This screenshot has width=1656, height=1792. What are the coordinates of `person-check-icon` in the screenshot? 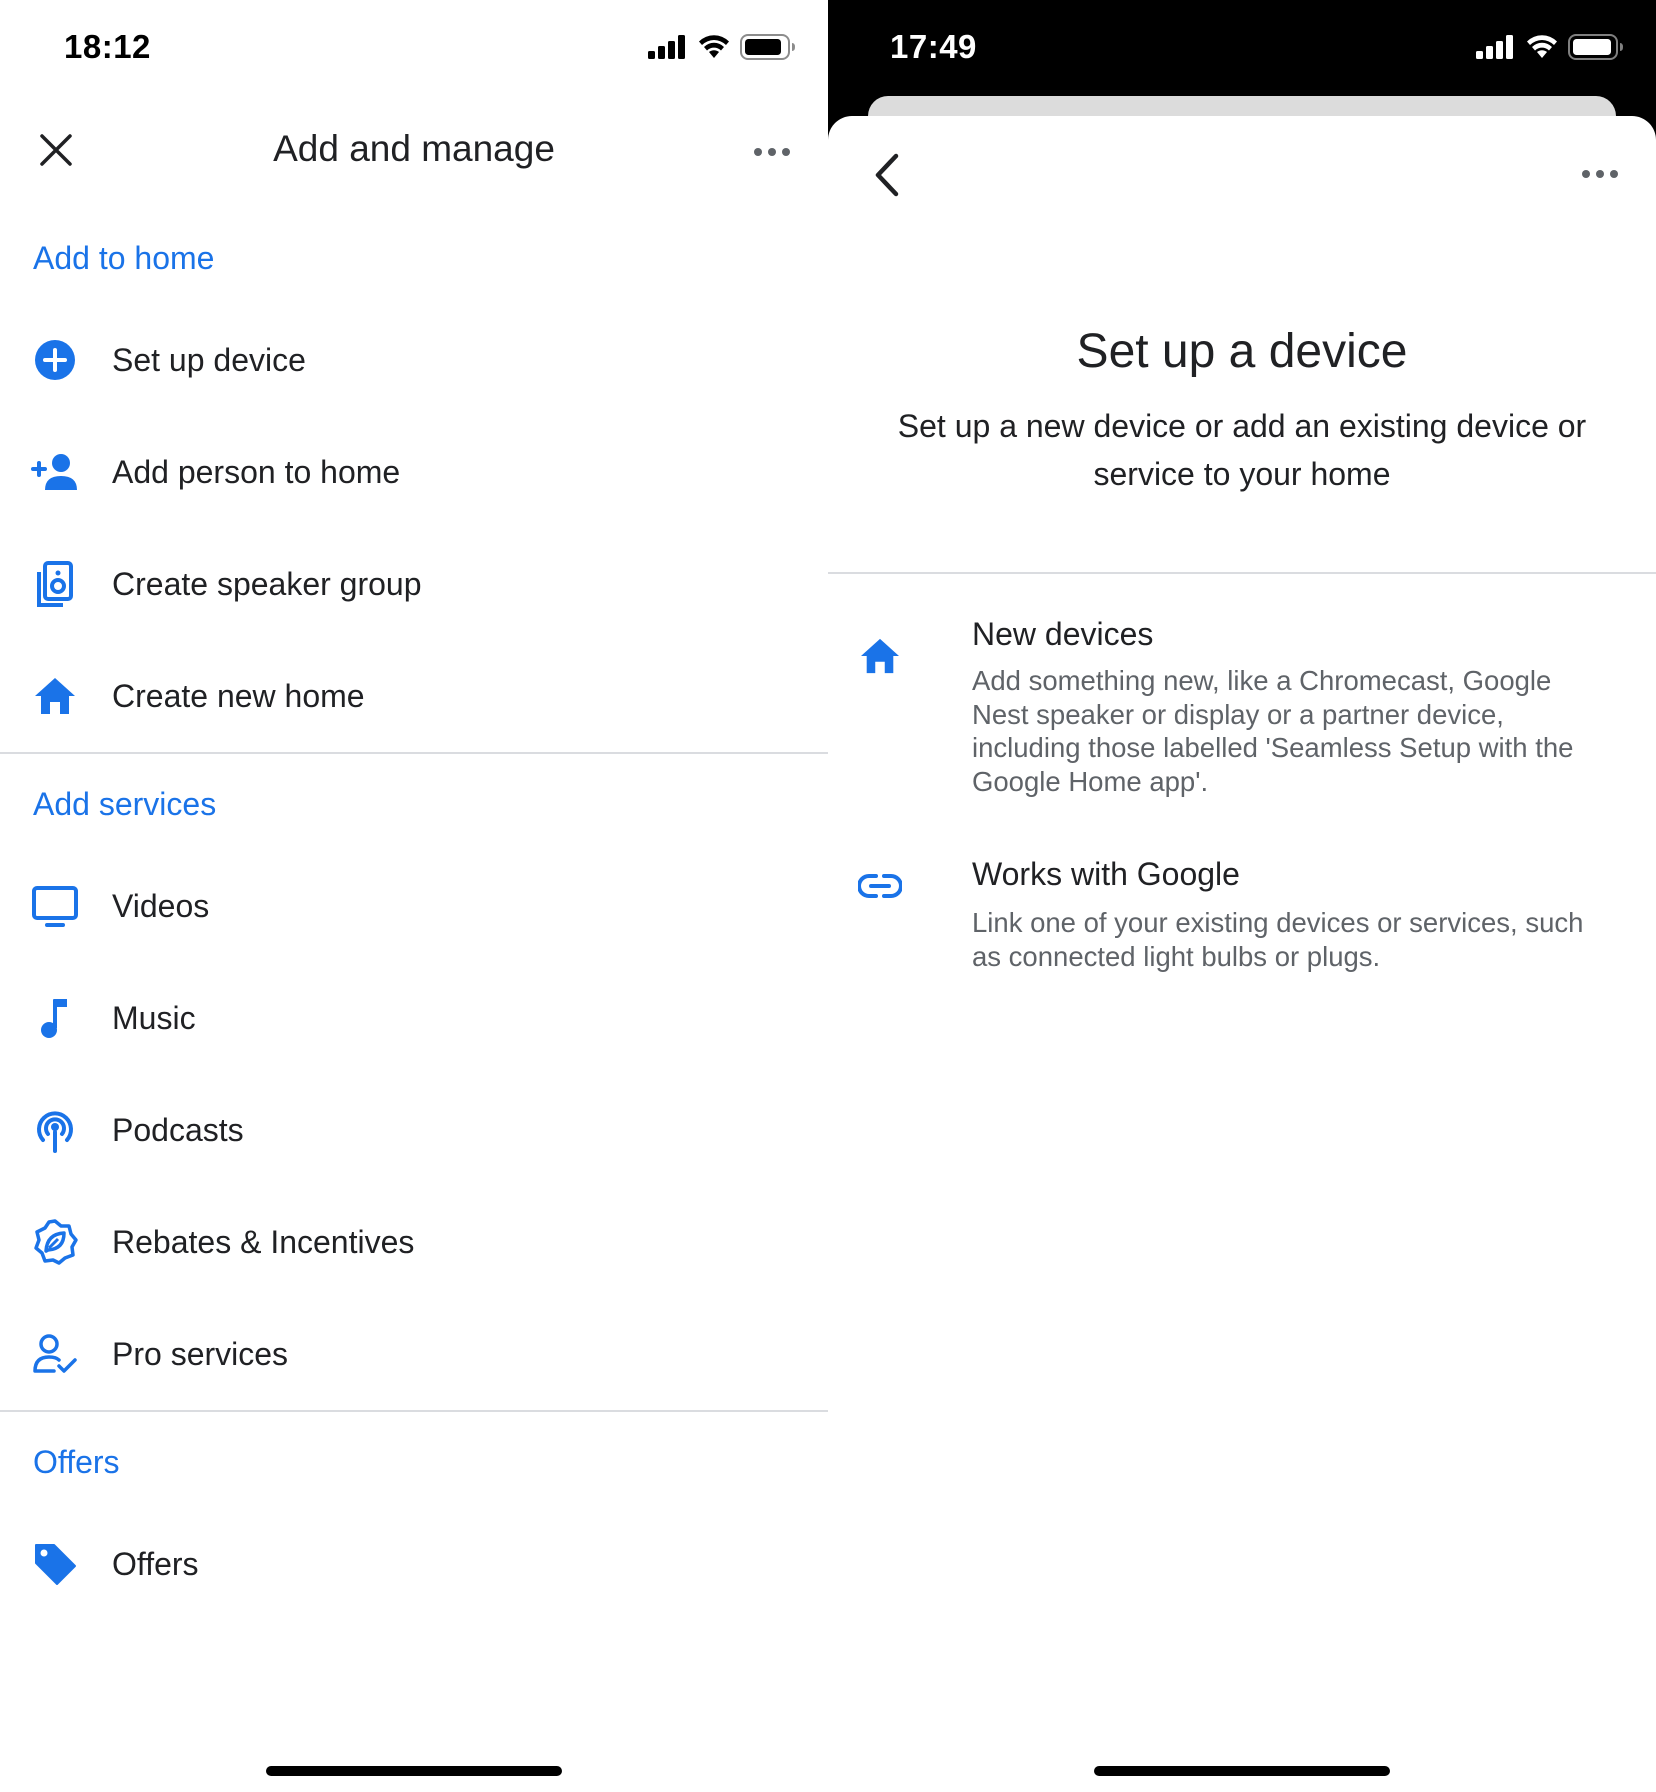 It's located at (55, 1354).